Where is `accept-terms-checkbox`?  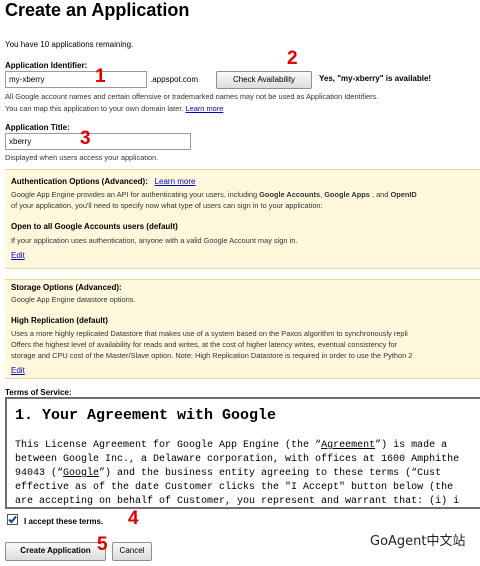
accept-terms-checkbox is located at coordinates (12, 519).